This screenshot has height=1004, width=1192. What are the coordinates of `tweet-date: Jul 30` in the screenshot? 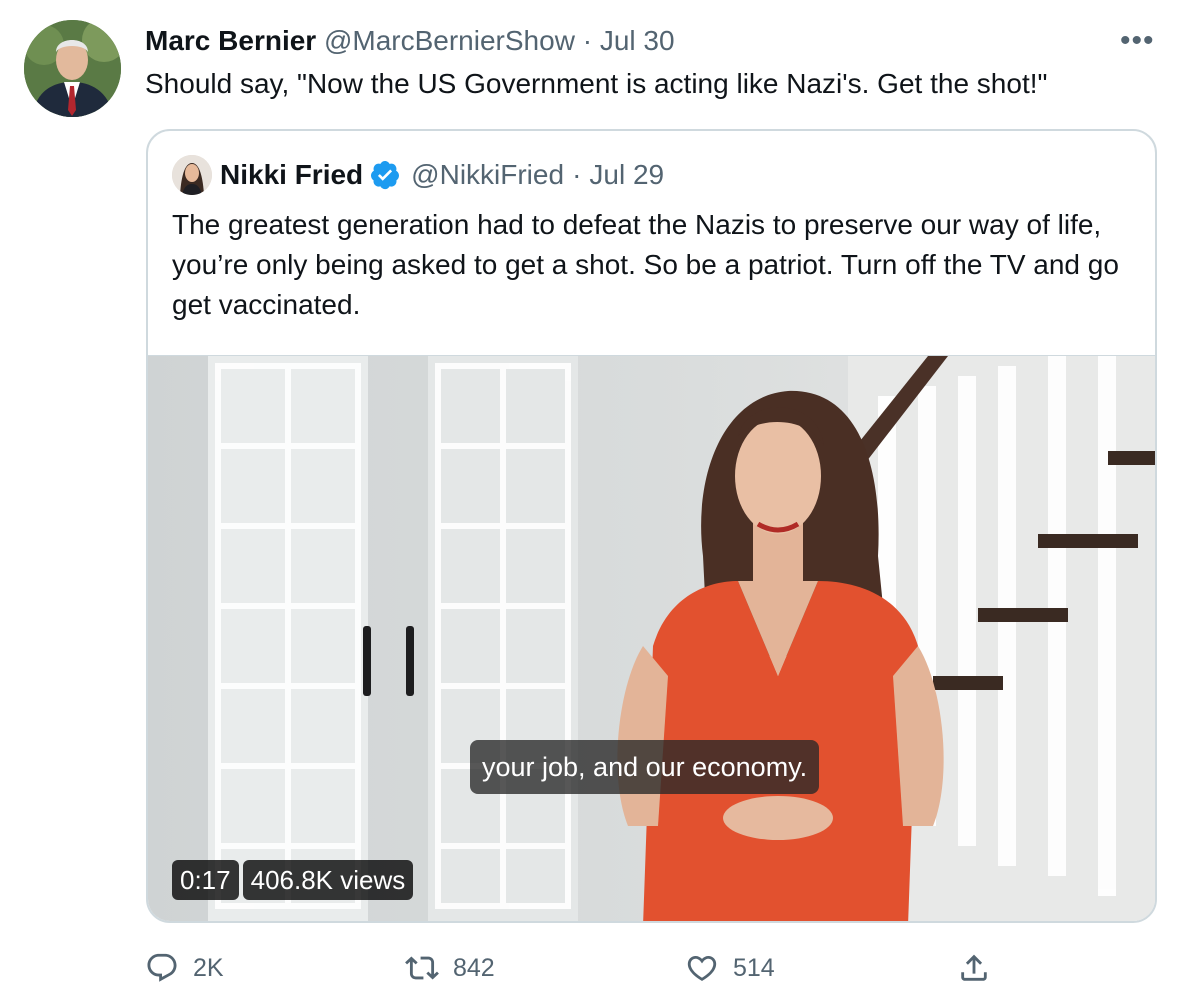 It's located at (637, 40).